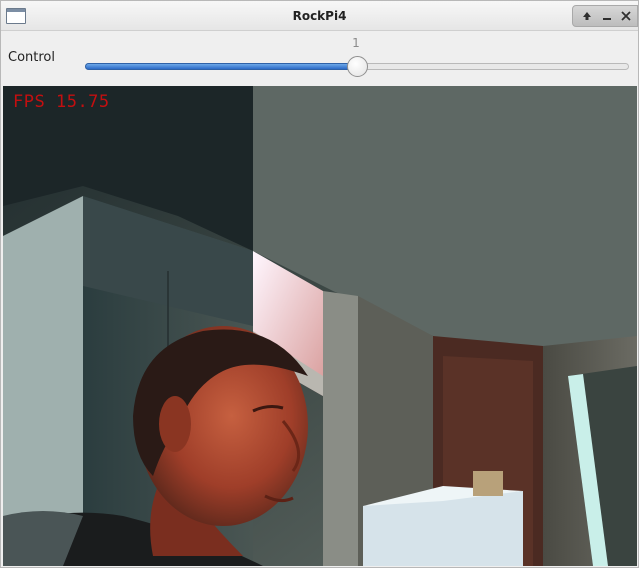 This screenshot has height=568, width=639. Describe the element at coordinates (626, 16) in the screenshot. I see `close-icon` at that location.